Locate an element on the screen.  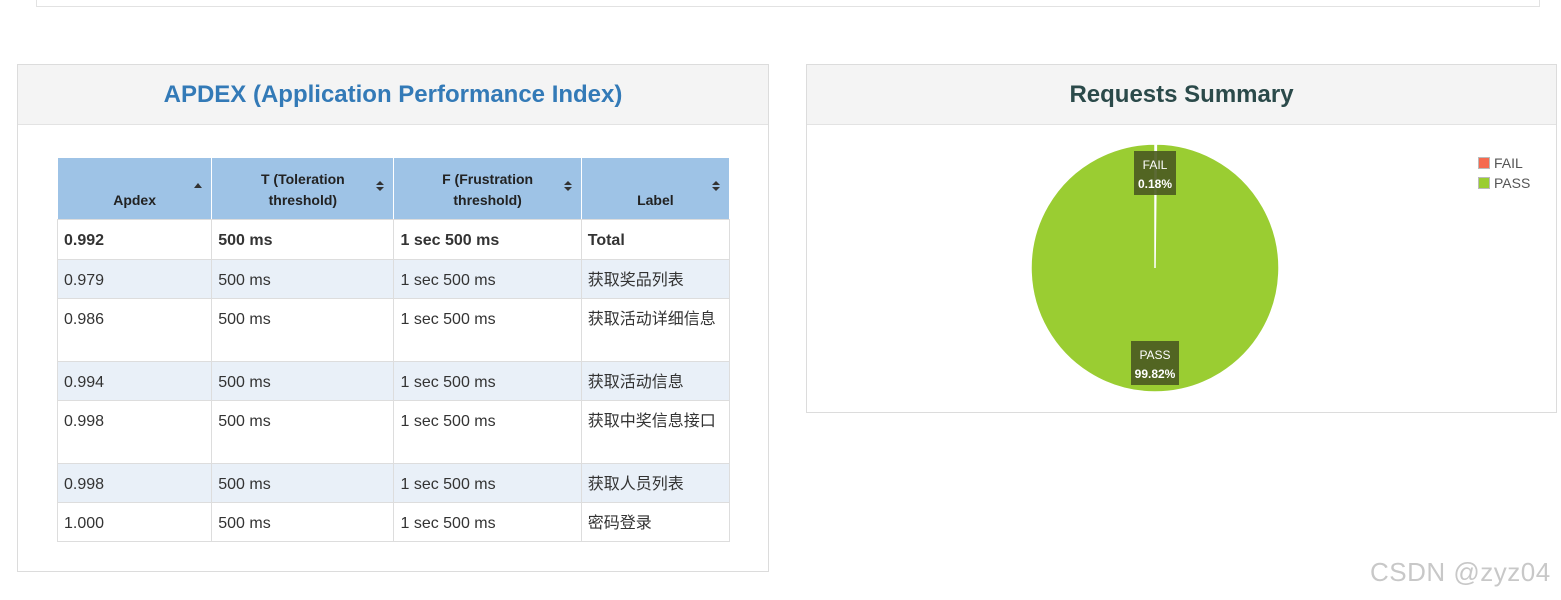
table-row: 1.000 500 ms 1 sec 500 ms 密码登录 is located at coordinates (393, 522).